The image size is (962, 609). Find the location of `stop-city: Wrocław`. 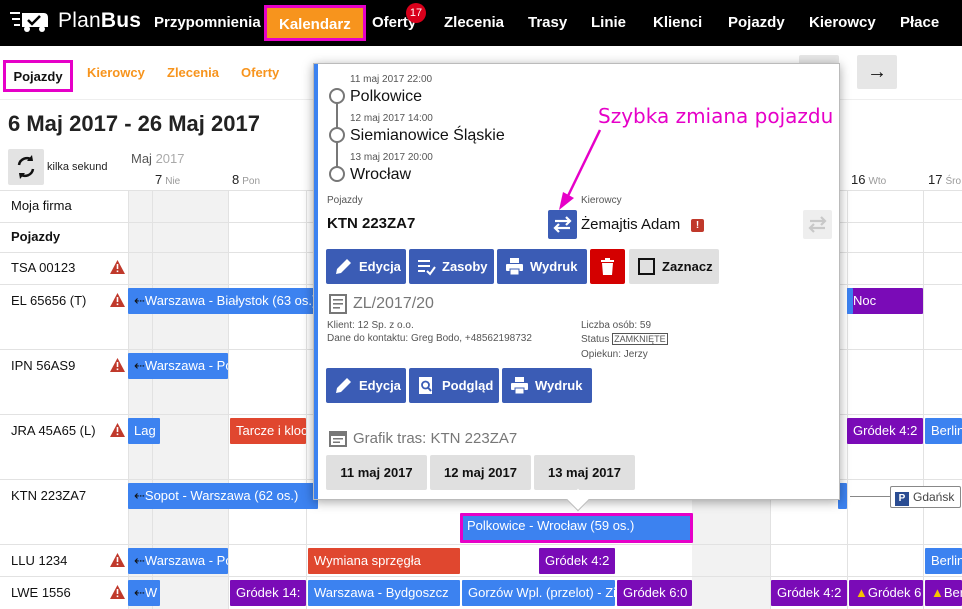

stop-city: Wrocław is located at coordinates (381, 174).